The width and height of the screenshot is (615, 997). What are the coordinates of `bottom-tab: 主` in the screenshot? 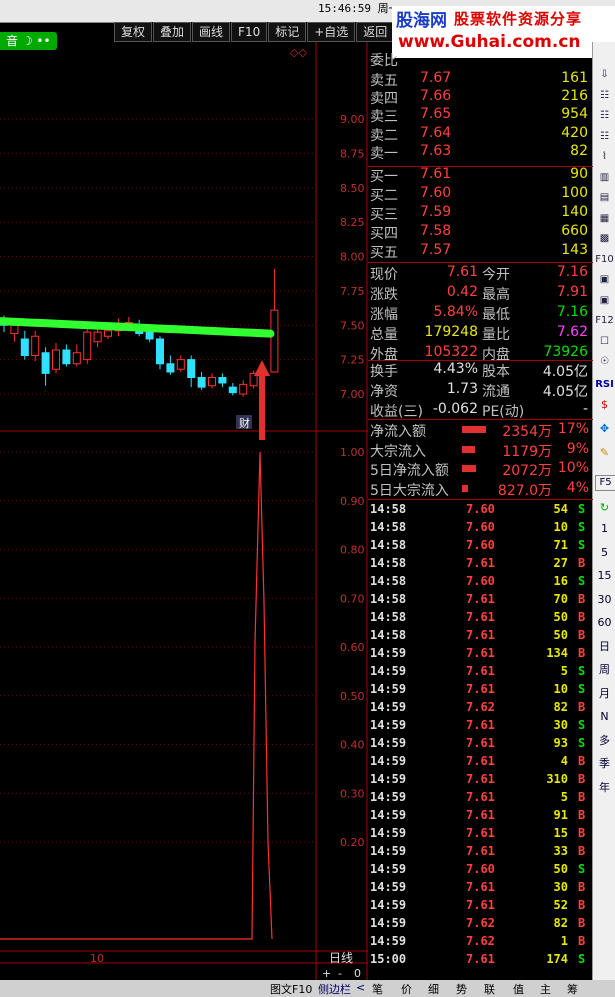 It's located at (545, 989).